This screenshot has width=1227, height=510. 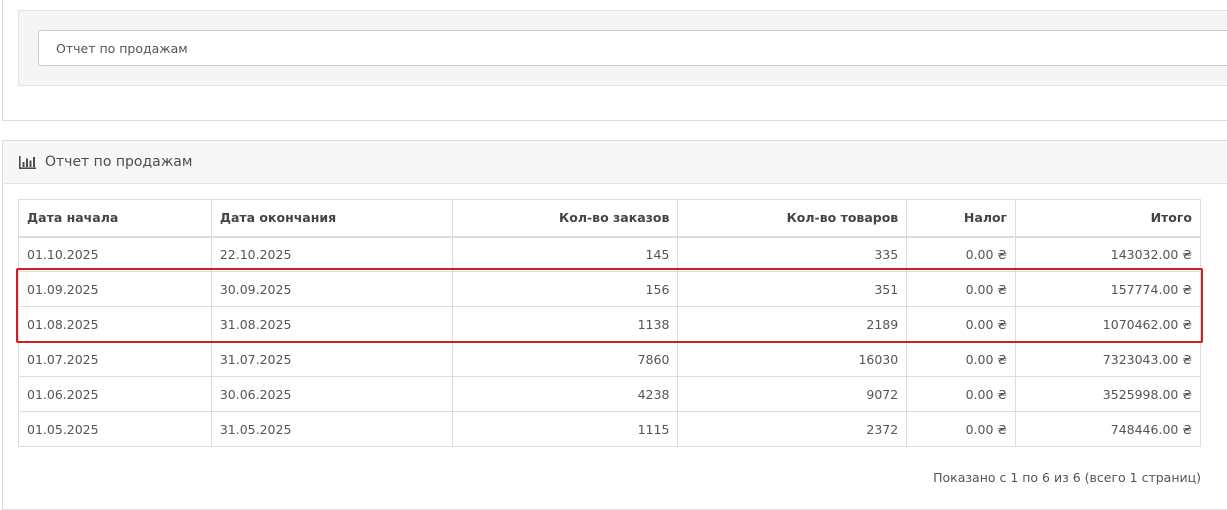 What do you see at coordinates (565, 324) in the screenshot?
I see `cell-orders: 1138` at bounding box center [565, 324].